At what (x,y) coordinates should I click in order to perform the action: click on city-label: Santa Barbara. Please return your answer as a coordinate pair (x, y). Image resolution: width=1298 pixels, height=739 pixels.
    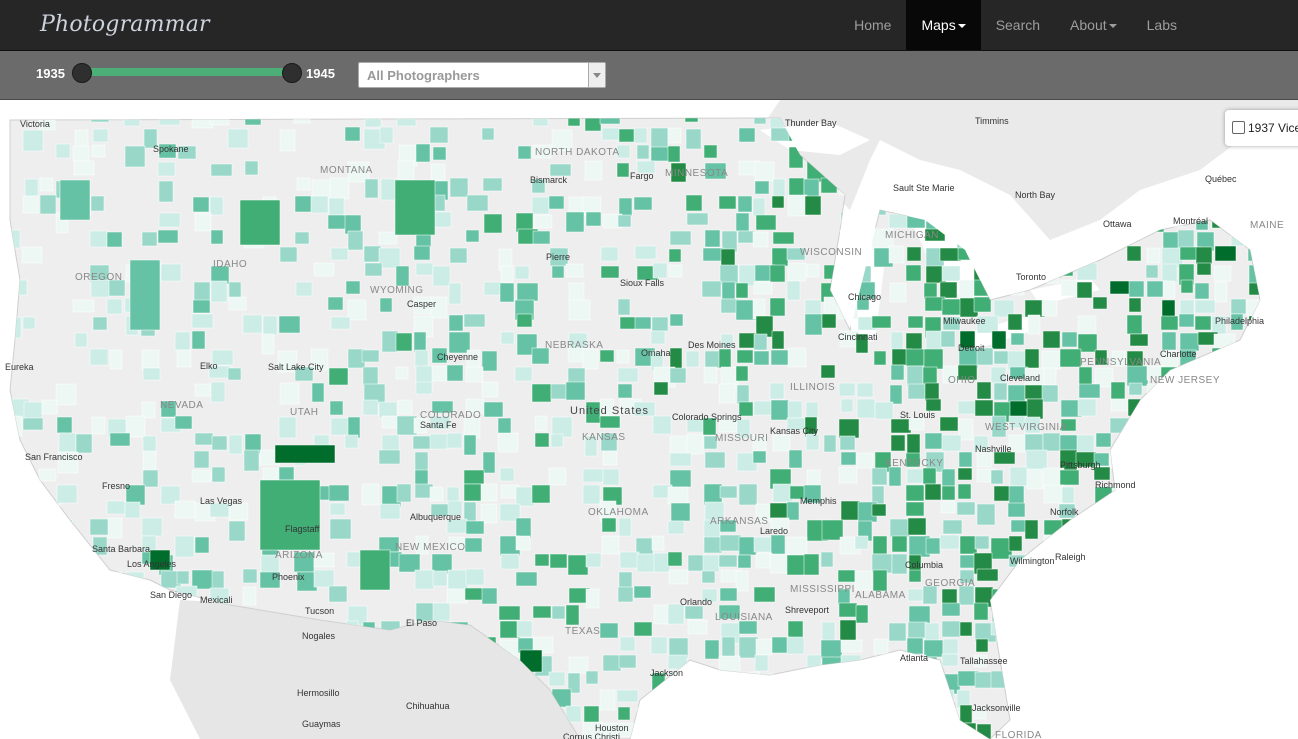
    Looking at the image, I should click on (121, 549).